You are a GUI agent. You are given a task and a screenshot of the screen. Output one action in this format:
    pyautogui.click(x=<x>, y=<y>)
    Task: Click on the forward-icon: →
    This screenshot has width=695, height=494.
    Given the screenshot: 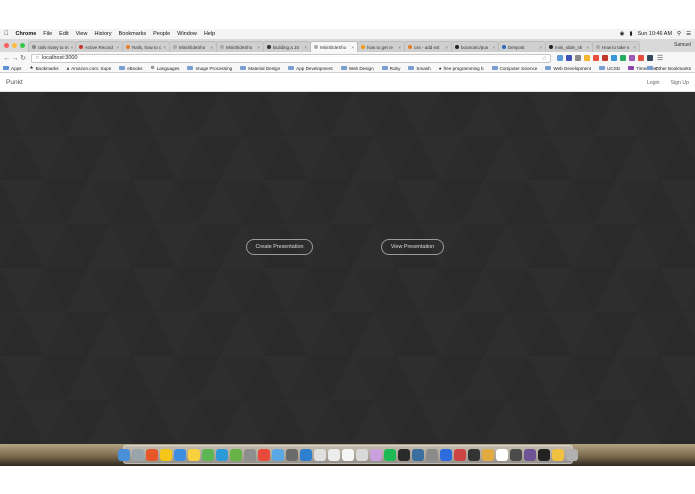 What is the action you would take?
    pyautogui.click(x=15, y=58)
    